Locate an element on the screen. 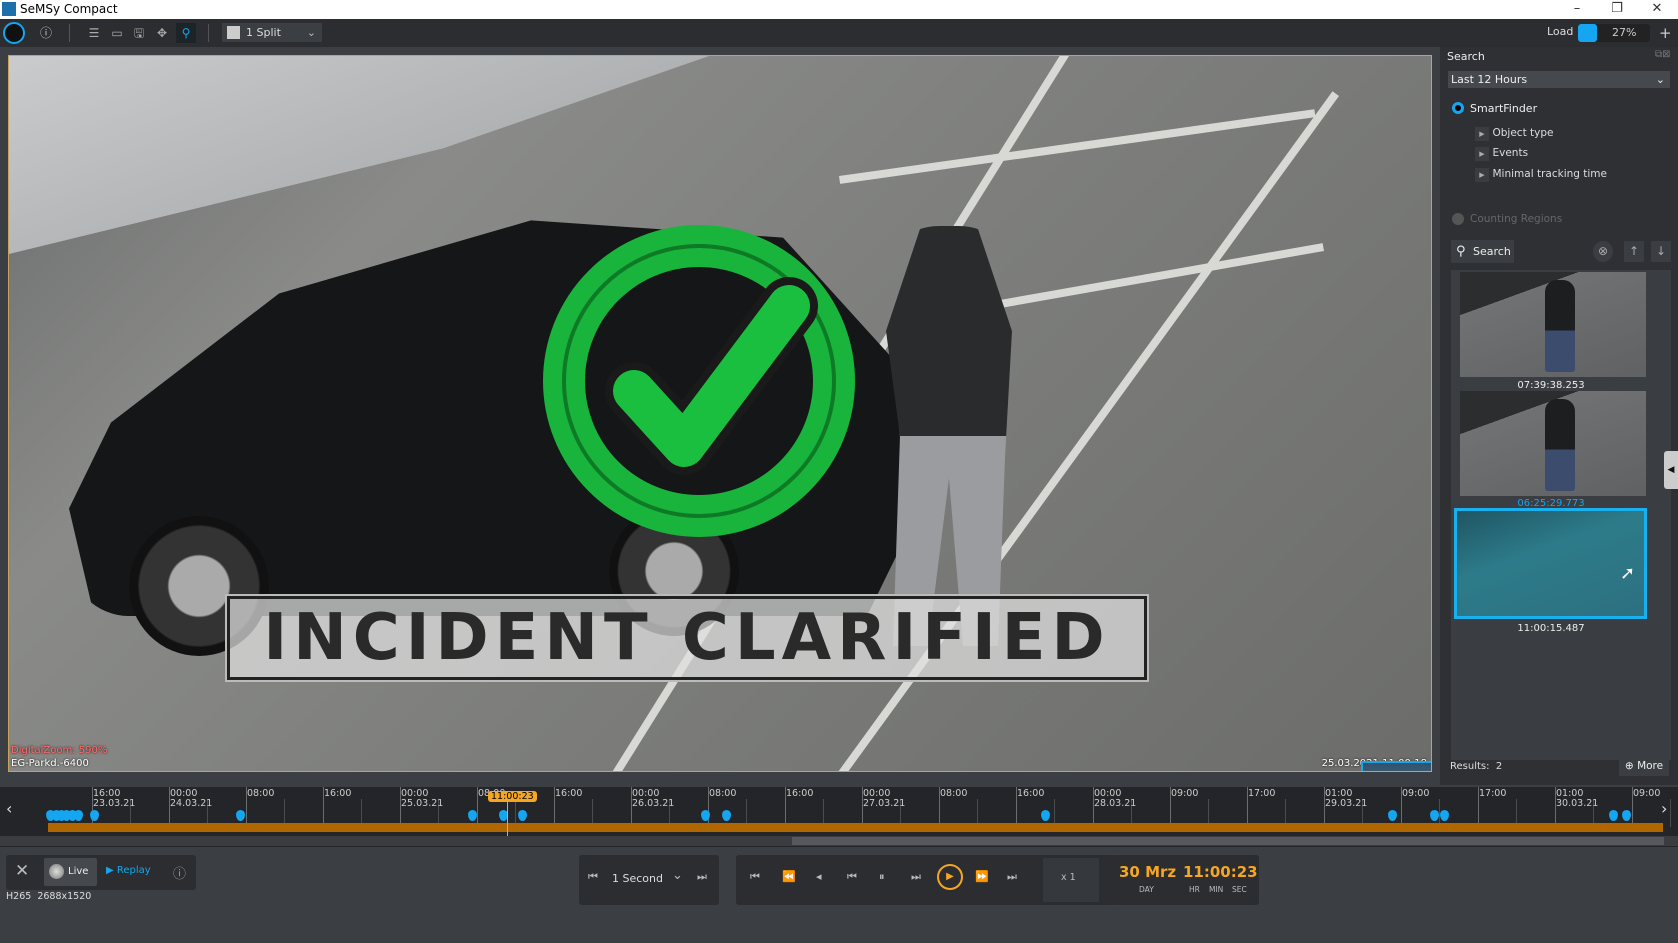  chevron-down-icon: ⌄ is located at coordinates (677, 875).